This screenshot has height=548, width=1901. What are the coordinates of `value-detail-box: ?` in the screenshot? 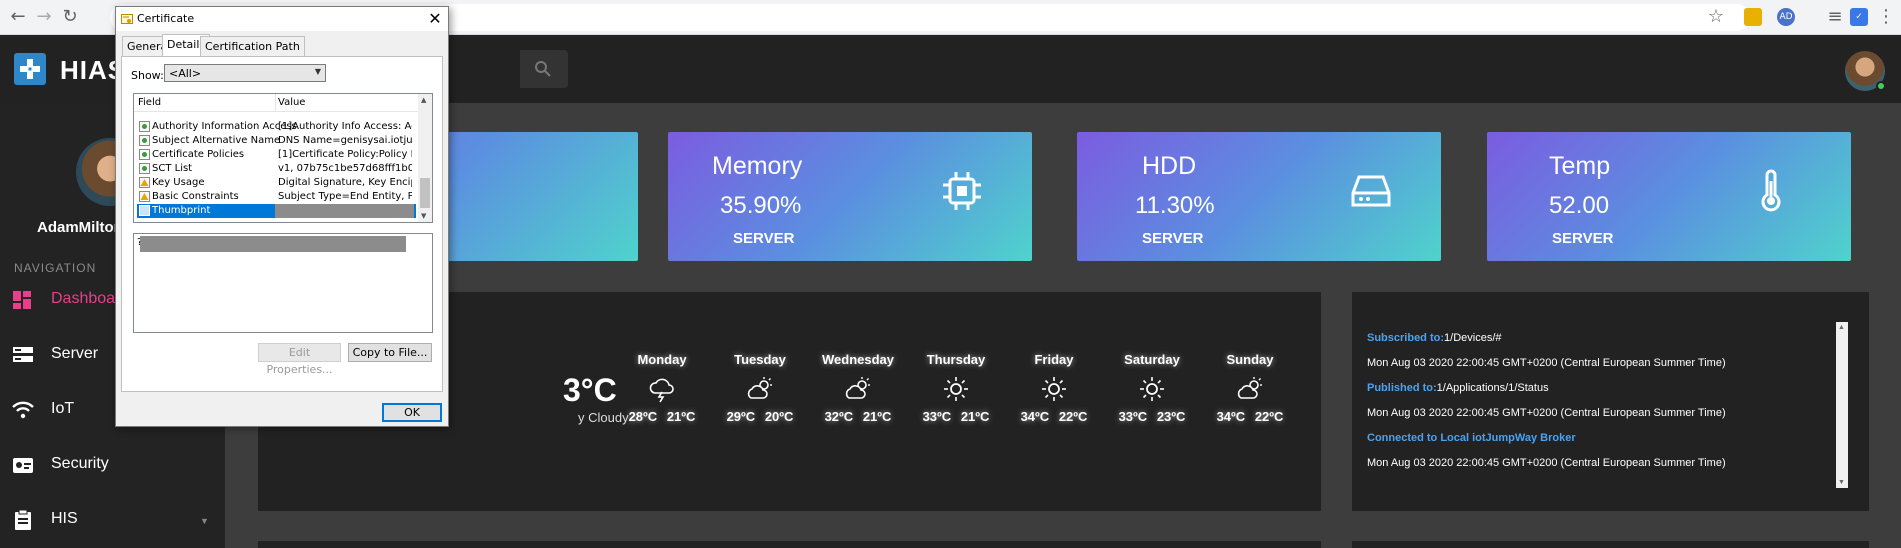 It's located at (283, 283).